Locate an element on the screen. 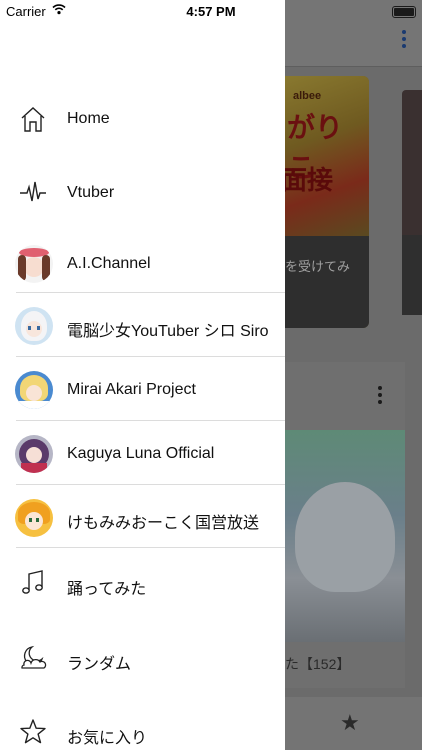 The image size is (422, 750). background-video-card: albee がりこ 面接 を受けてみ is located at coordinates (322, 202).